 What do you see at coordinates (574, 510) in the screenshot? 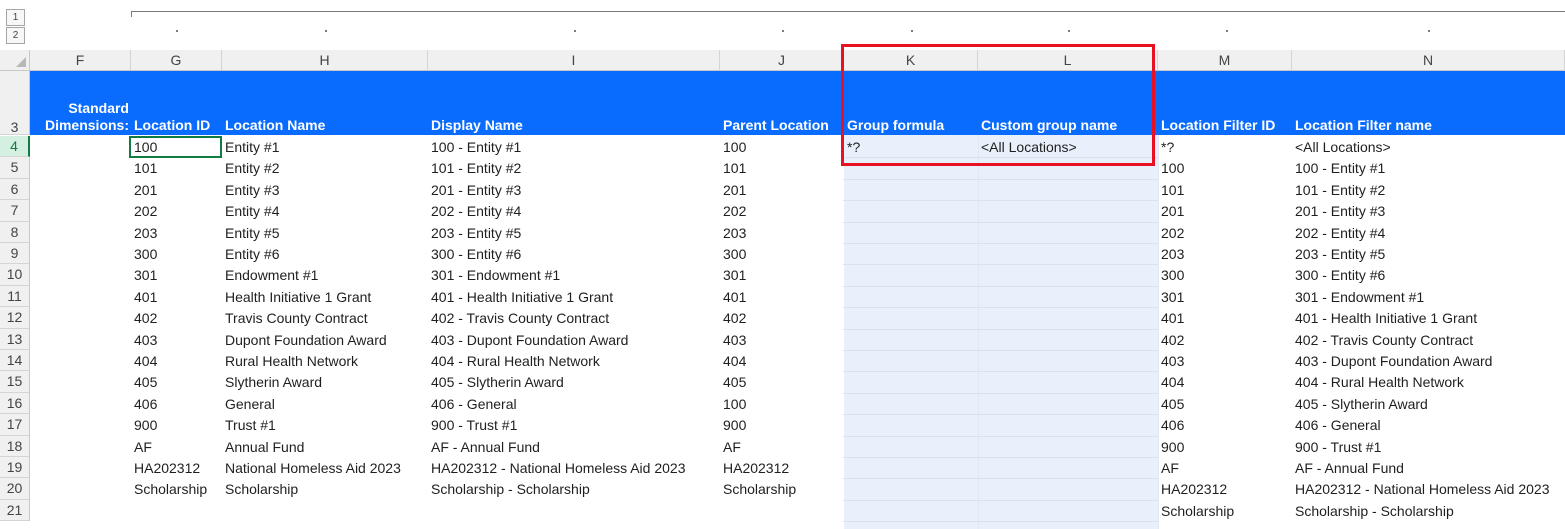
I see `cell-i` at bounding box center [574, 510].